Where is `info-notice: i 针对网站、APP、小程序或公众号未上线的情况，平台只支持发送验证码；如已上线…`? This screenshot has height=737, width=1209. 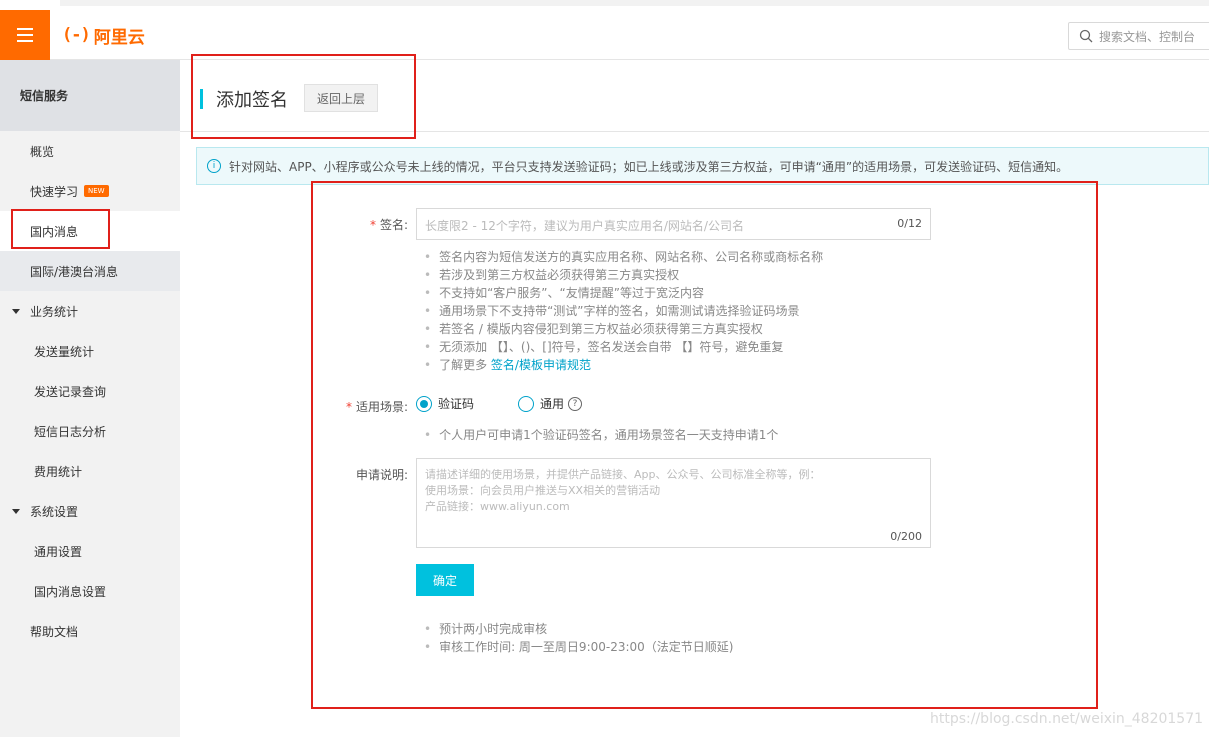
info-notice: i 针对网站、APP、小程序或公众号未上线的情况，平台只支持发送验证码；如已上线… is located at coordinates (702, 166).